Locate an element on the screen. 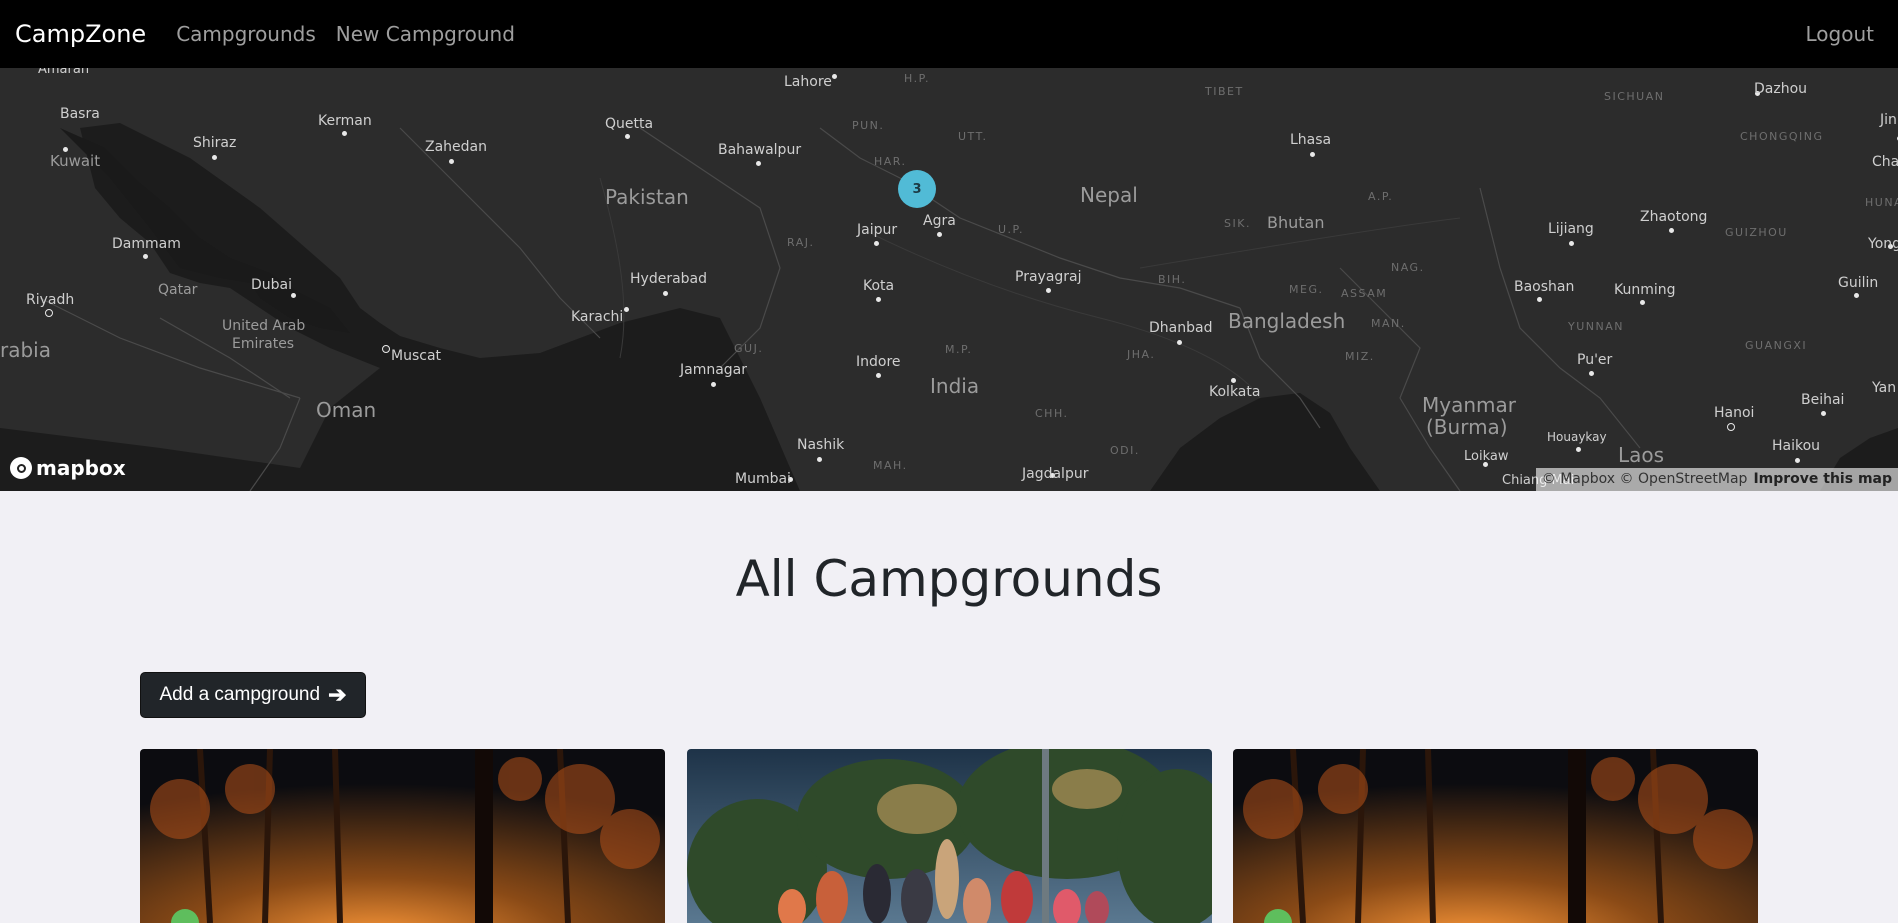 The width and height of the screenshot is (1898, 923). attribution-text: © Mapbox © OpenStreetMap is located at coordinates (1645, 479).